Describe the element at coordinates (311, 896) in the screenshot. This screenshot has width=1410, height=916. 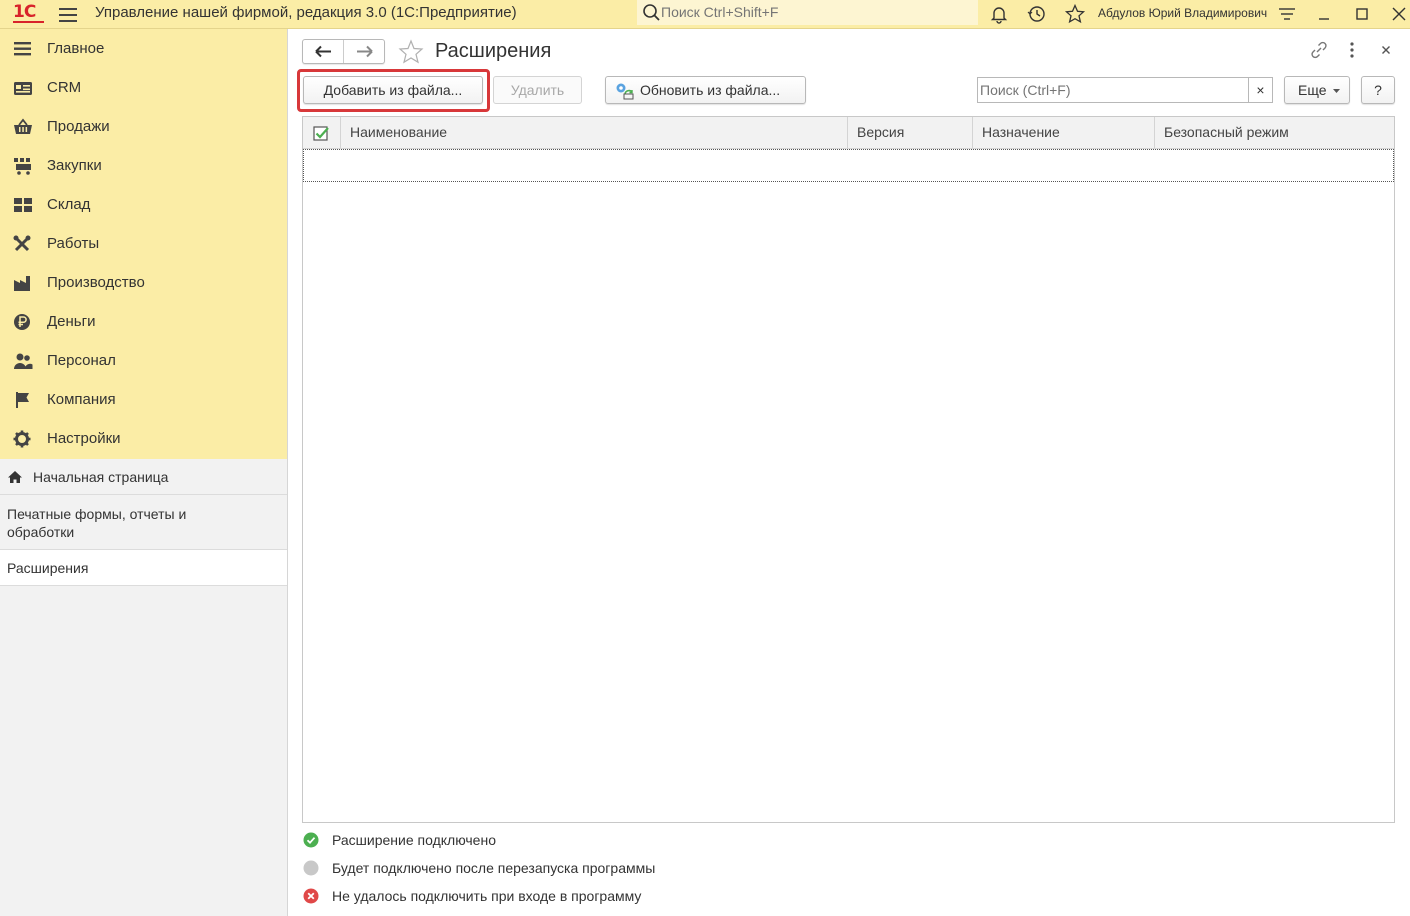
I see `error-circle-icon` at that location.